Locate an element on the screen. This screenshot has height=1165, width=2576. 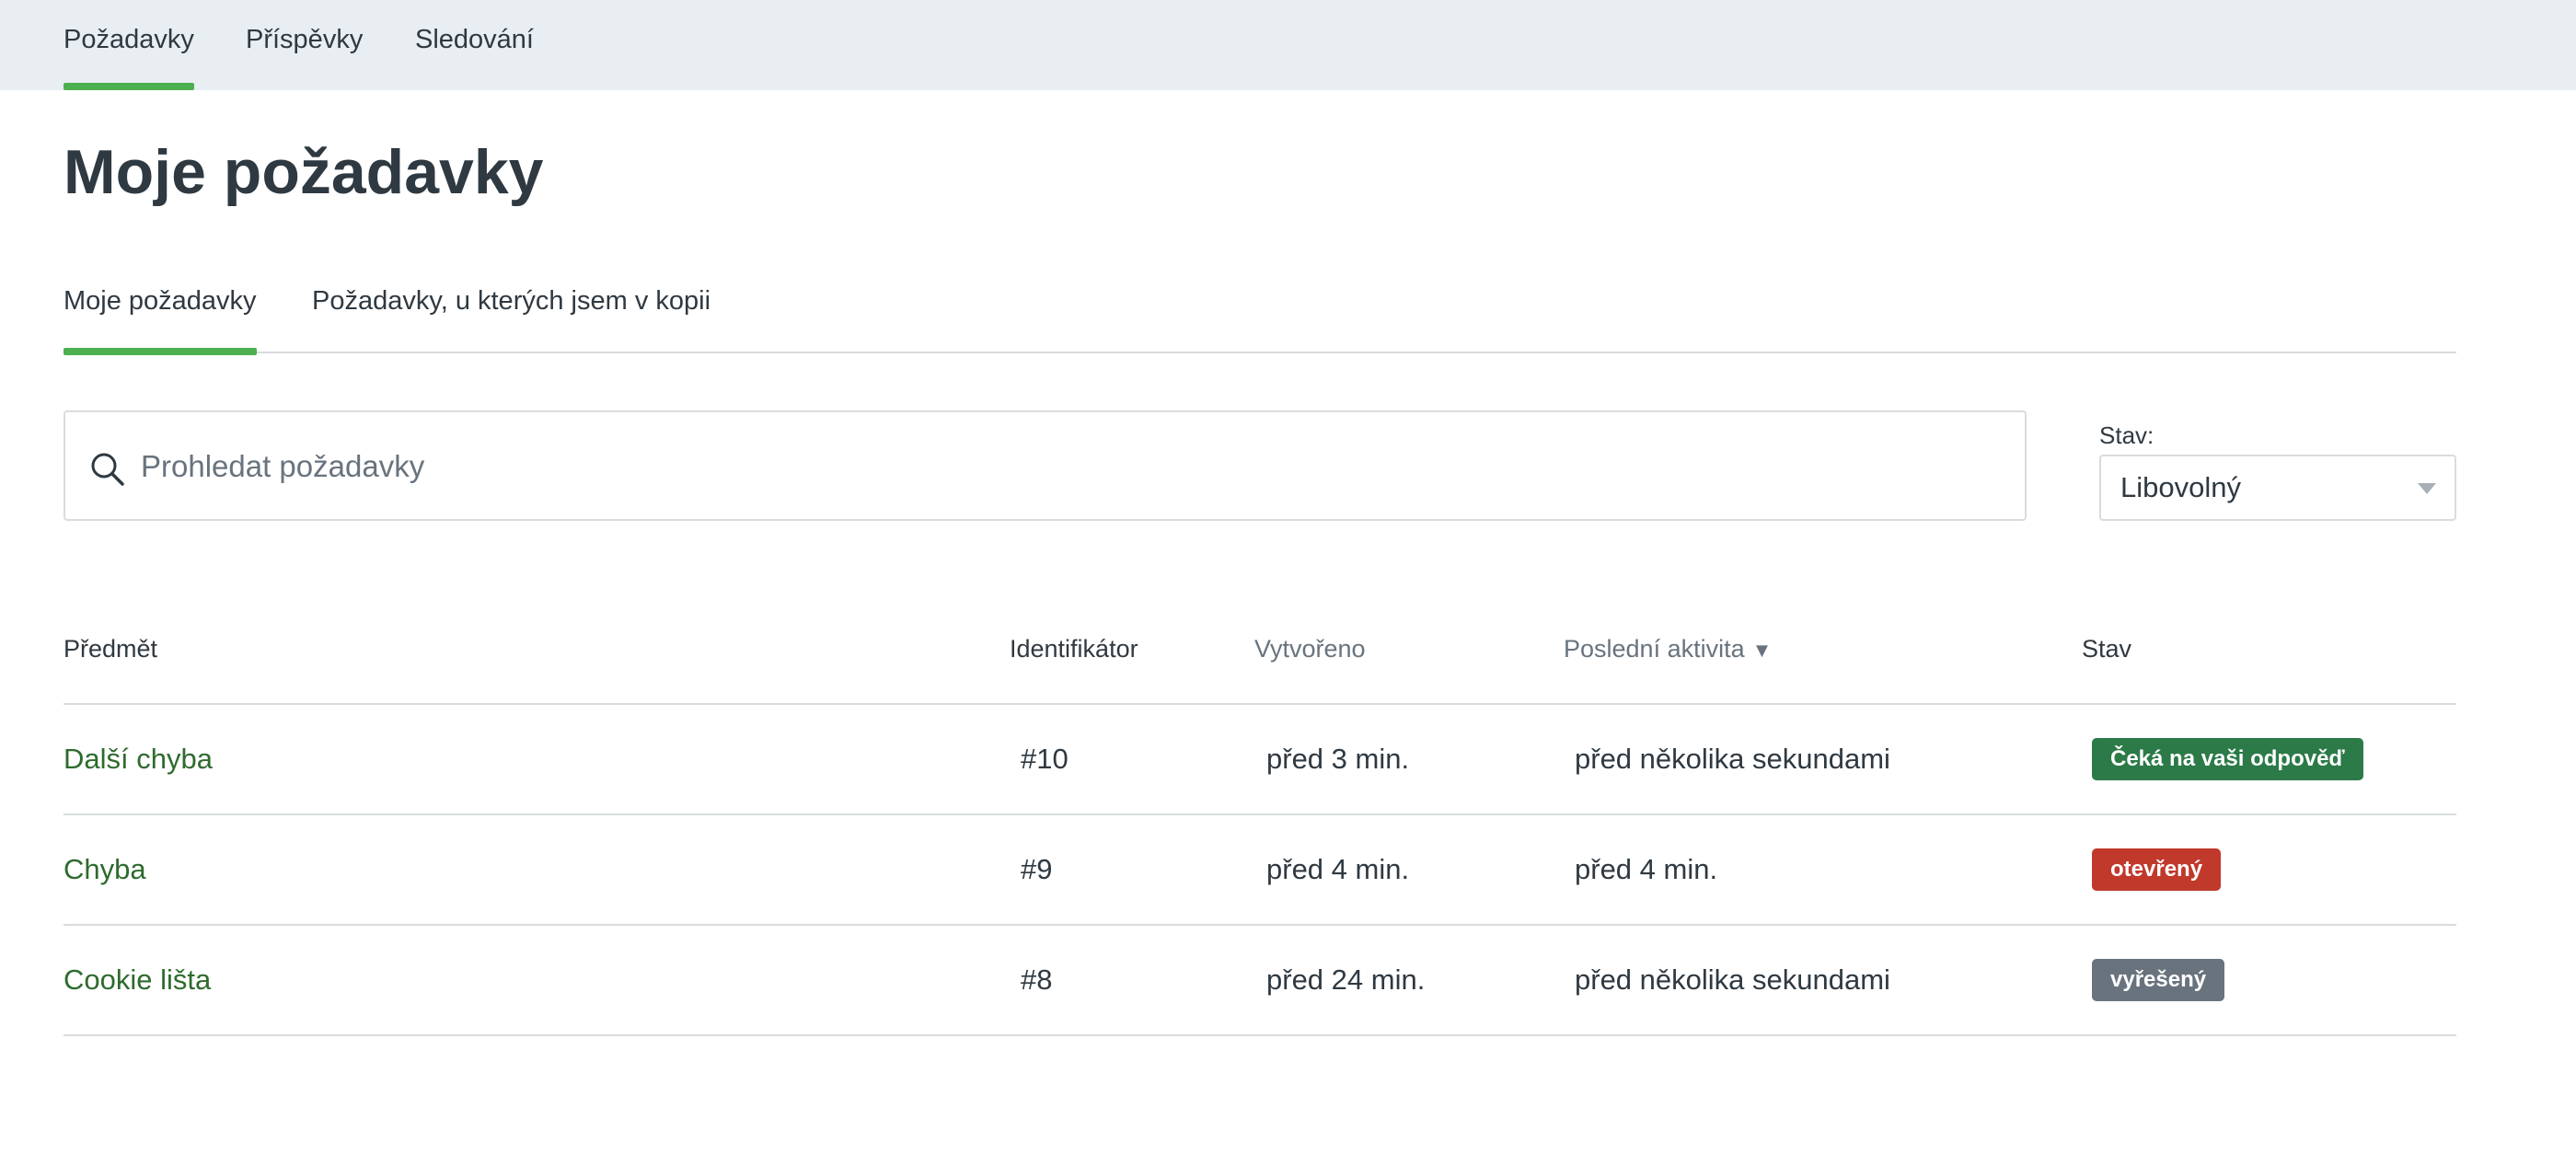
status-filter-select: Libovolný is located at coordinates (2277, 488).